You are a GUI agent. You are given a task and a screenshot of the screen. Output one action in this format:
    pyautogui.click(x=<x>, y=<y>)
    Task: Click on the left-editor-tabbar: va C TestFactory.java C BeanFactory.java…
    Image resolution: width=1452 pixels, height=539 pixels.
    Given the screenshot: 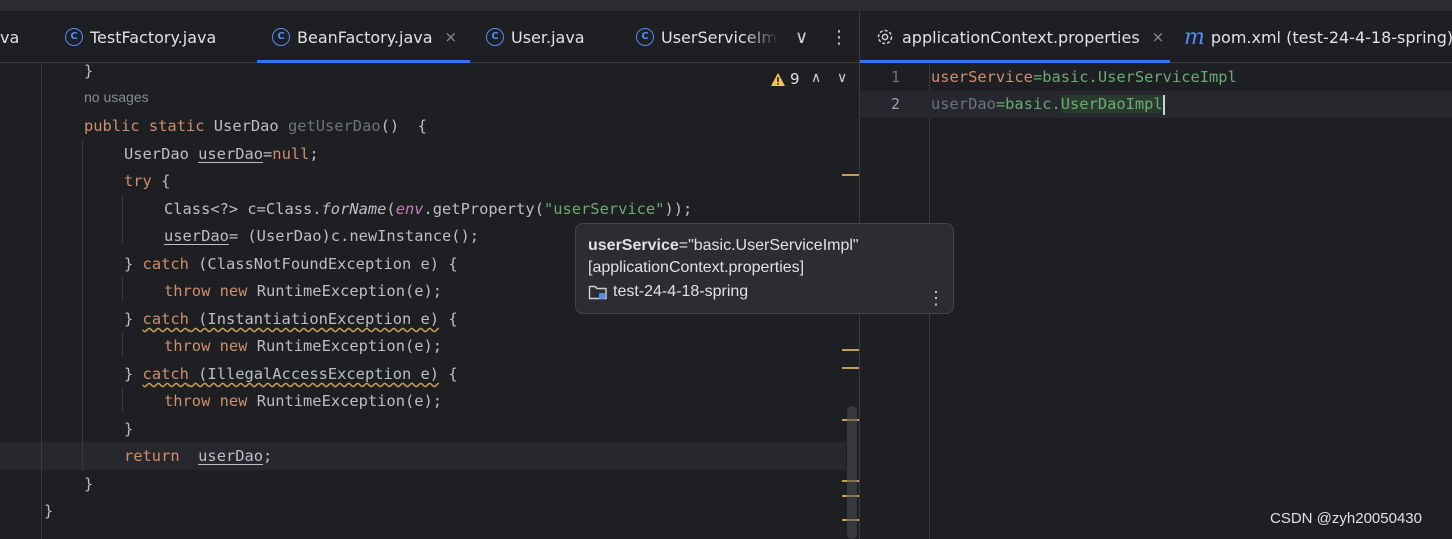 What is the action you would take?
    pyautogui.click(x=429, y=37)
    